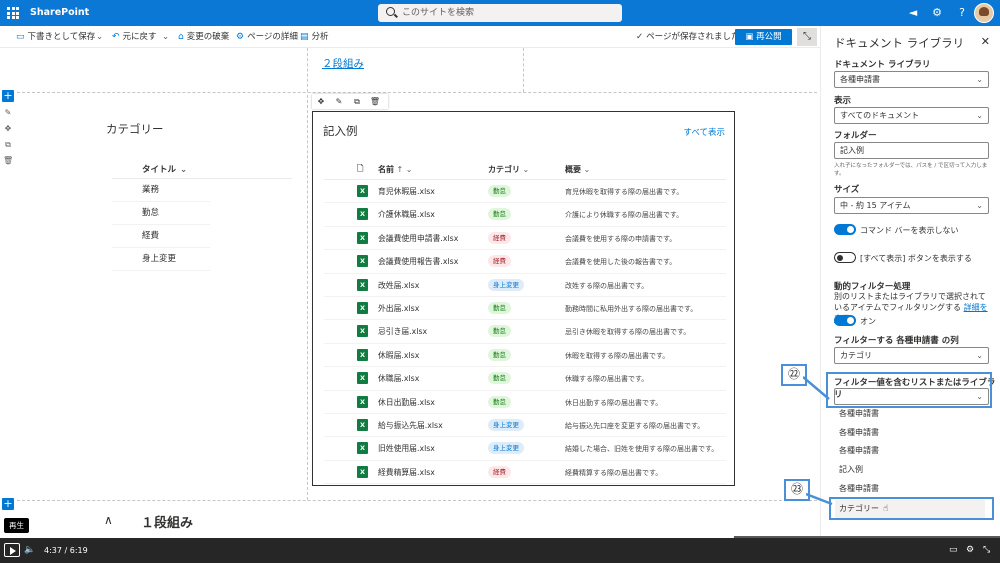 Image resolution: width=1000 pixels, height=563 pixels. What do you see at coordinates (8, 145) in the screenshot?
I see `duplicate-section-icon: ⧉` at bounding box center [8, 145].